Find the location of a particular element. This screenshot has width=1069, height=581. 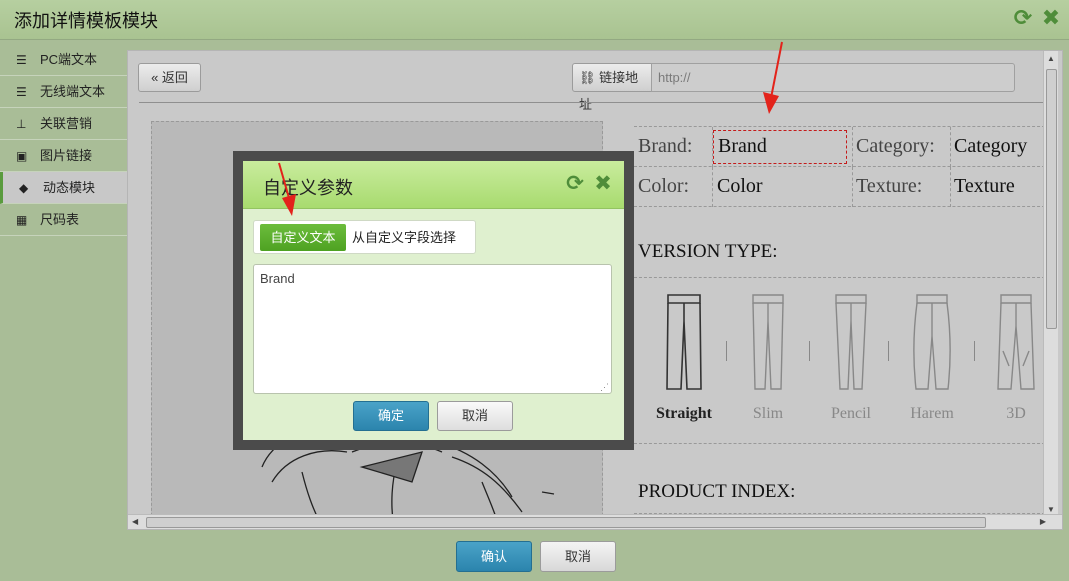

version-type-heading: VERSION TYPE: is located at coordinates (708, 251).